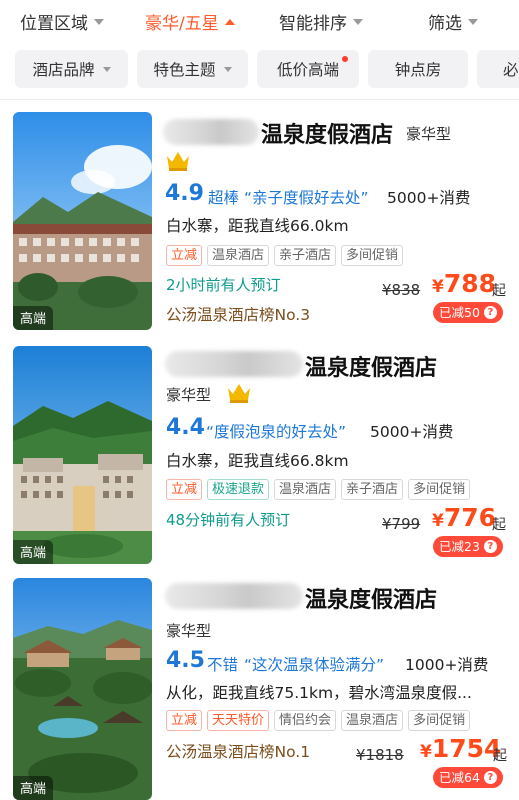 The height and width of the screenshot is (800, 519). I want to click on rating-score: 4.5, so click(185, 660).